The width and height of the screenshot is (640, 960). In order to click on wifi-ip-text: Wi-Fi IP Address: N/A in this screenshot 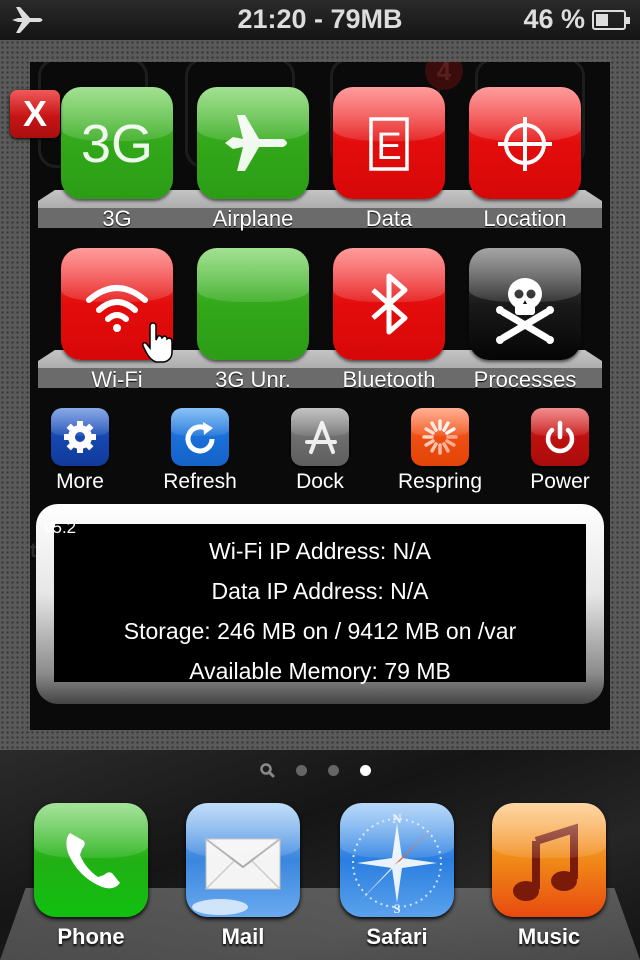, I will do `click(320, 551)`.